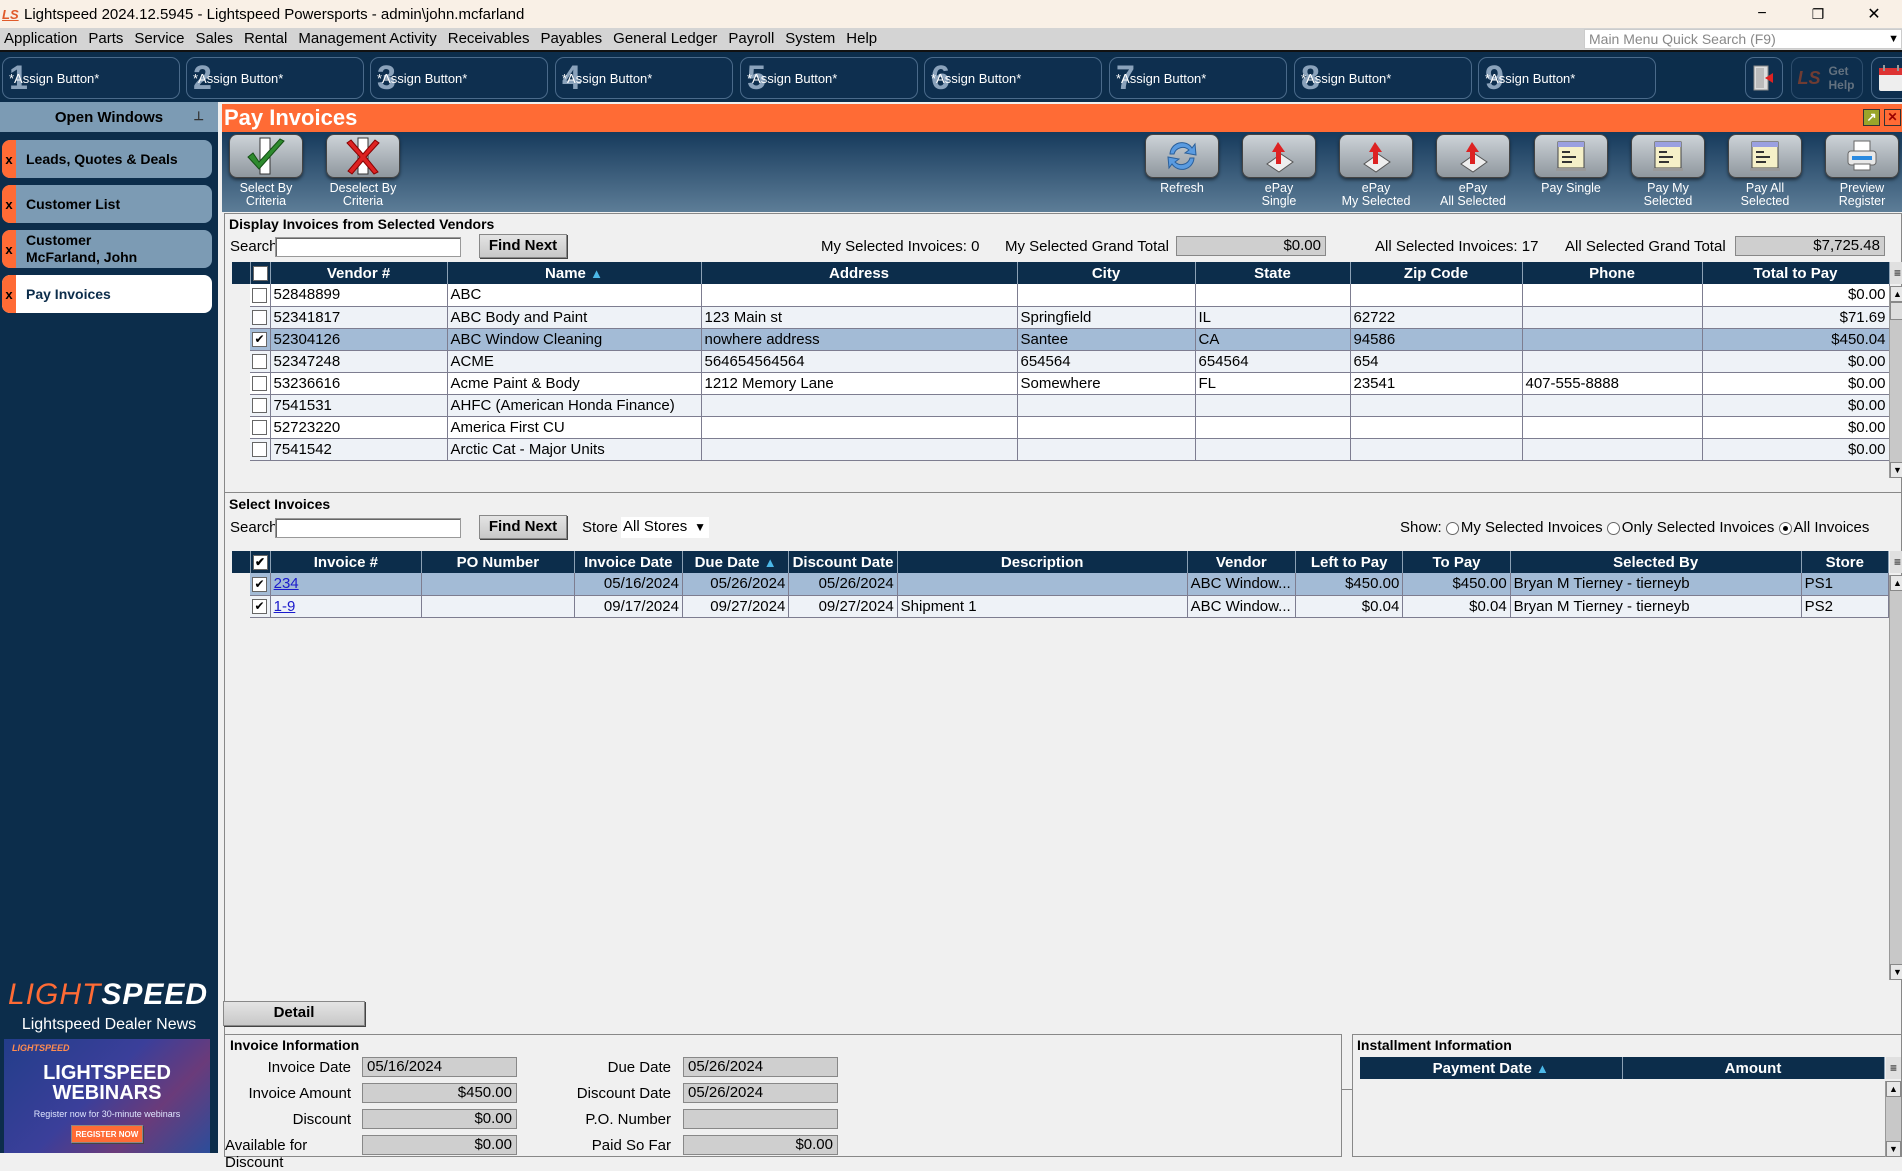 This screenshot has height=1171, width=1902. What do you see at coordinates (1690, 527) in the screenshot?
I see `show-only-selected-radio: Only Selected Invoices` at bounding box center [1690, 527].